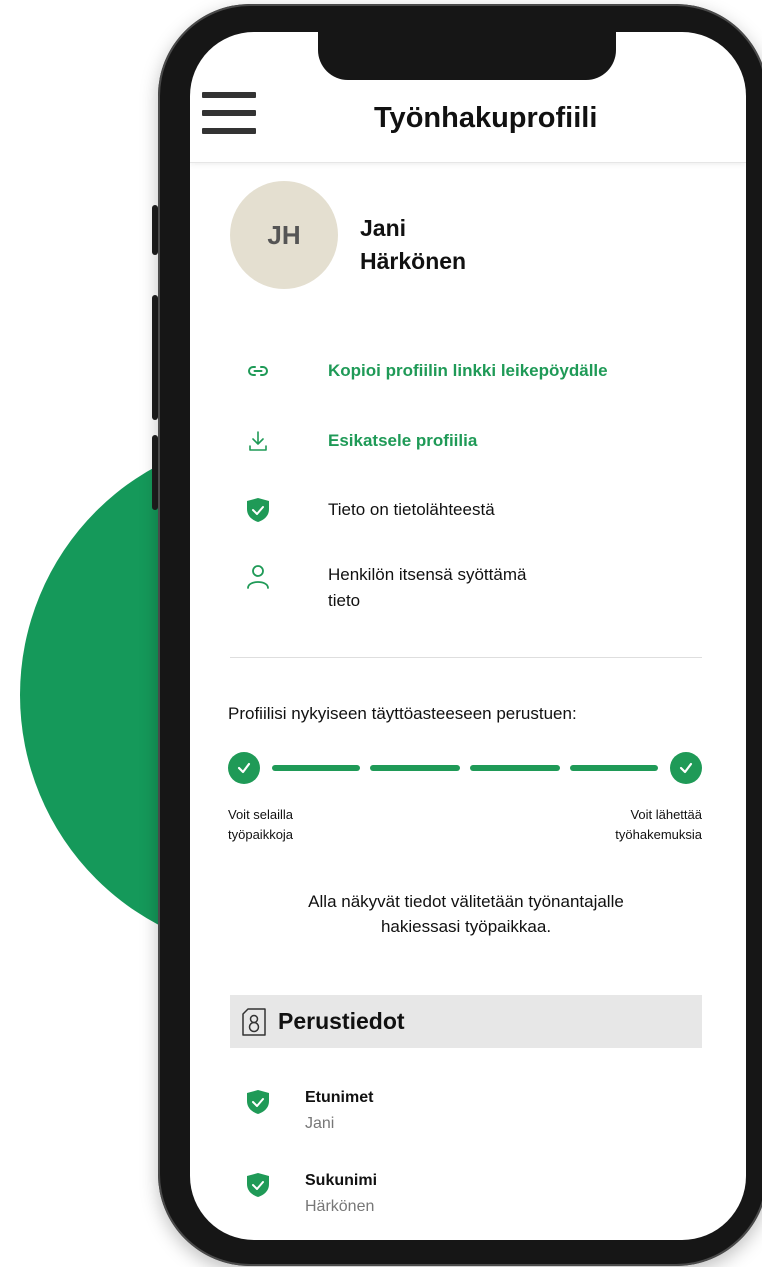 The image size is (762, 1267). I want to click on legend-self-entered-line2: tieto, so click(344, 600).